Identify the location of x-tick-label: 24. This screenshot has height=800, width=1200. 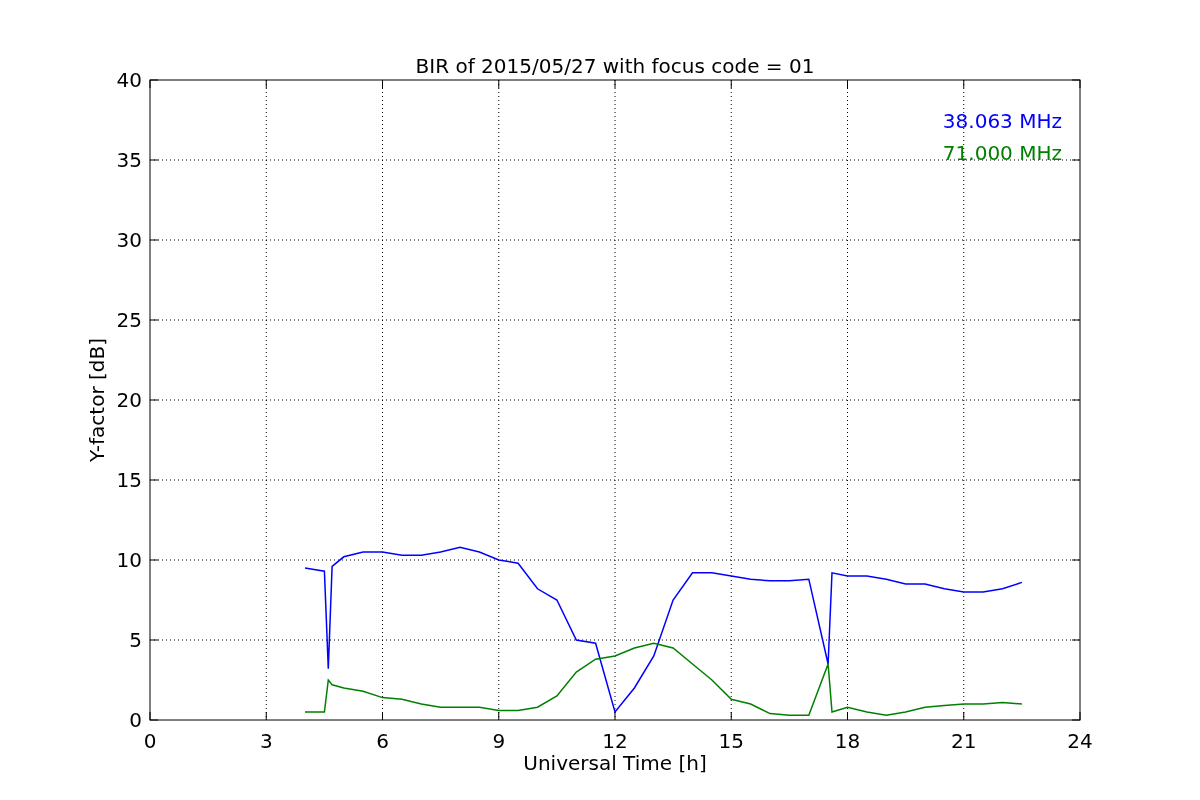
(1080, 741).